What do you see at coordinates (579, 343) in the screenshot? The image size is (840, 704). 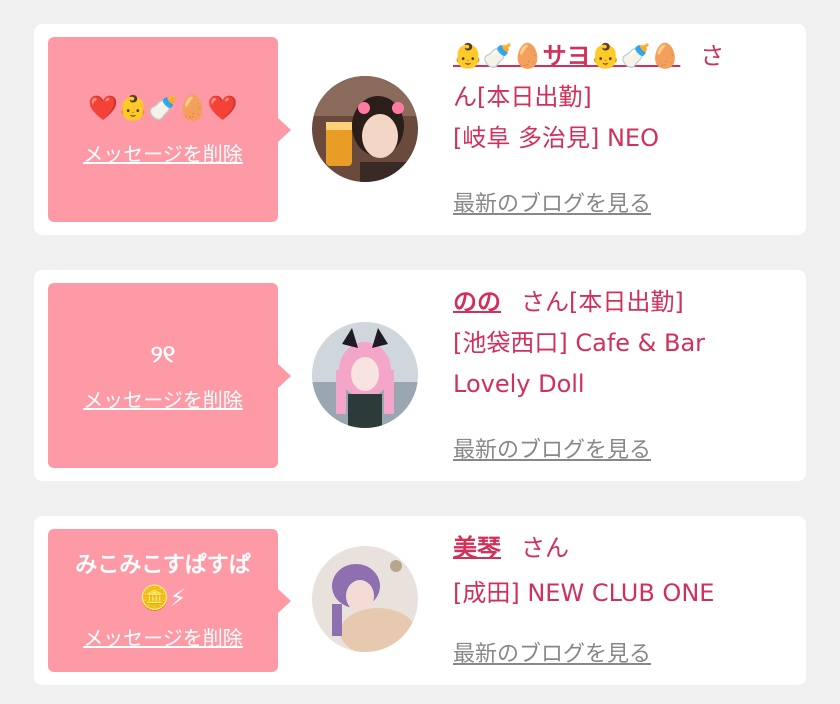 I see `shop-name: [池袋西口] Cafe & Bar` at bounding box center [579, 343].